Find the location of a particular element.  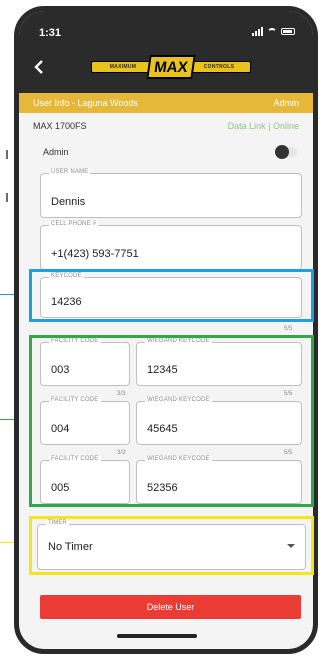

back-button is located at coordinates (39, 68).